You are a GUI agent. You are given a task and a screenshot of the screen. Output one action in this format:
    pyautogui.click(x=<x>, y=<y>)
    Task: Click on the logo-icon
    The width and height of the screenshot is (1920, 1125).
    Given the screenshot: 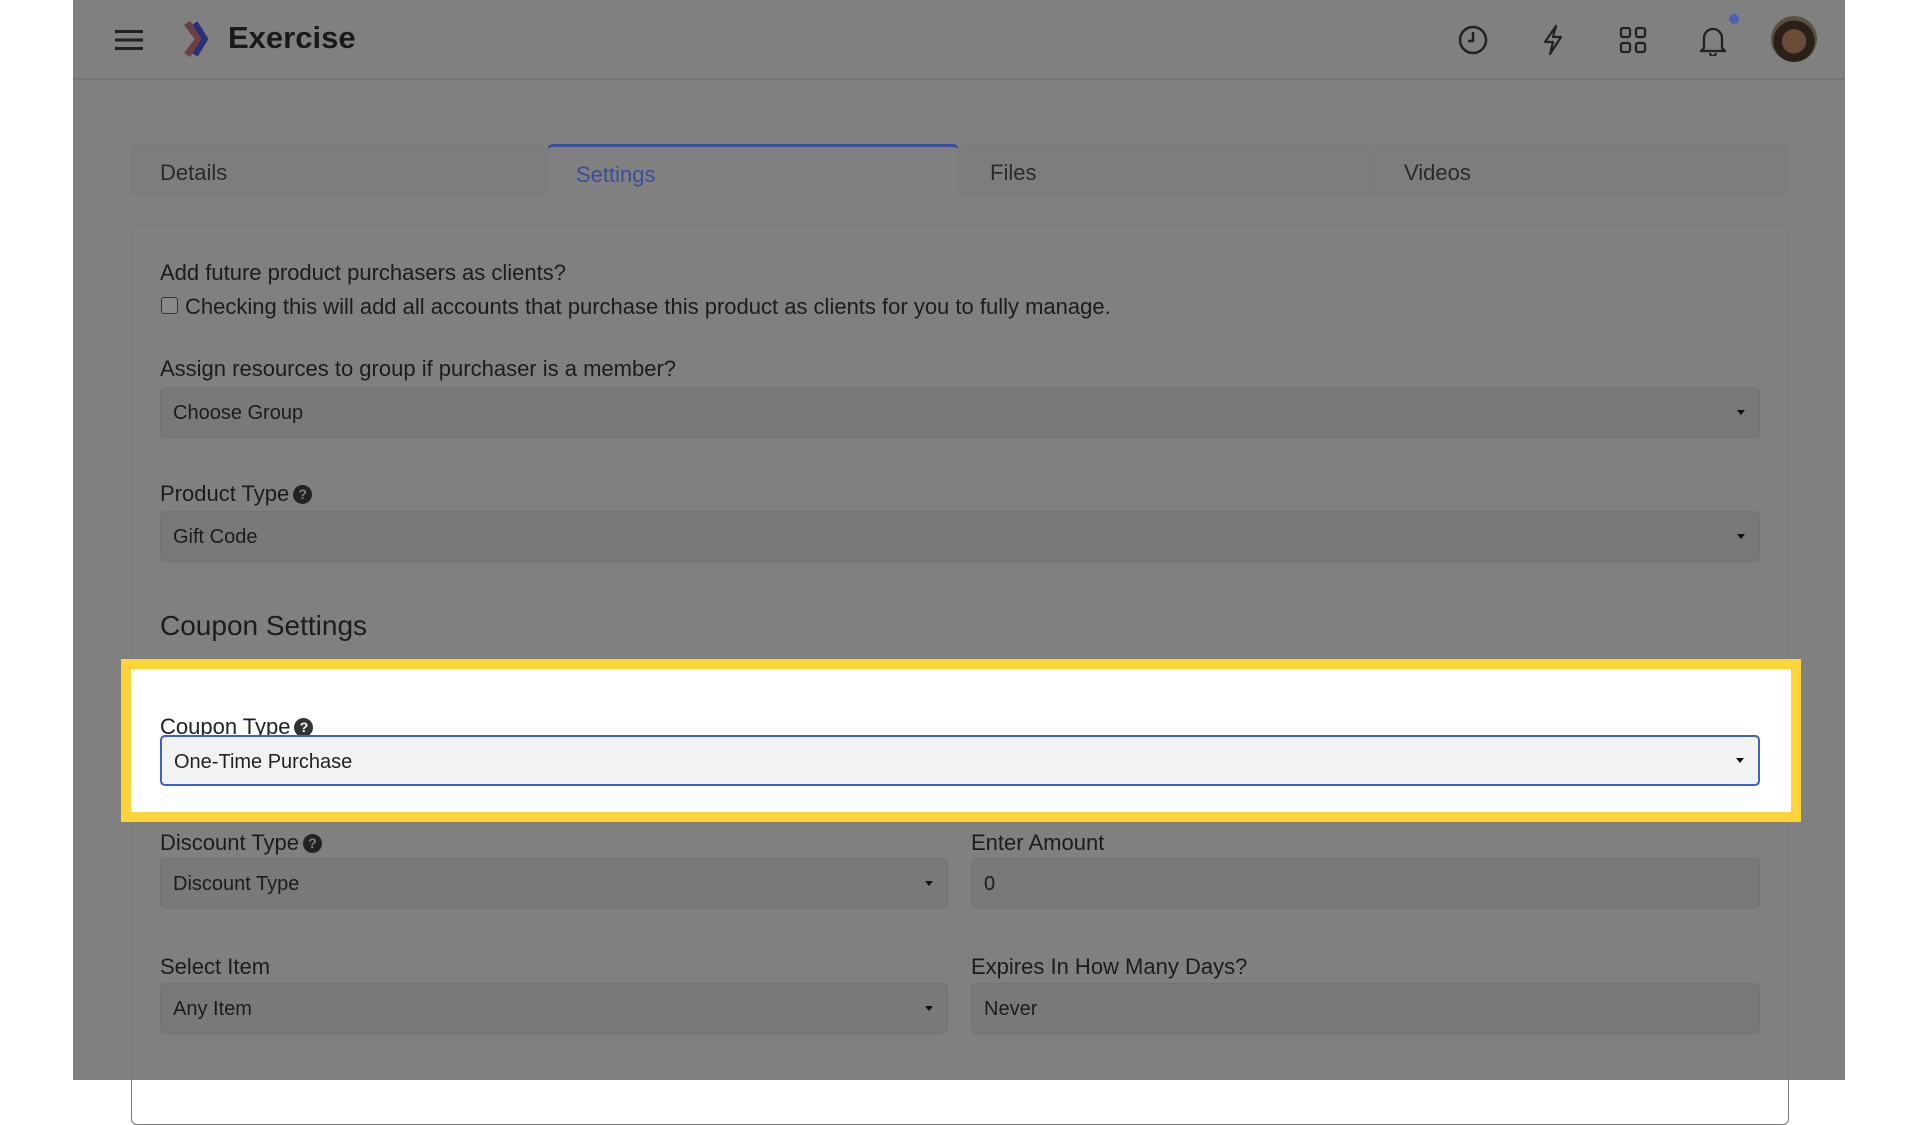 What is the action you would take?
    pyautogui.click(x=197, y=41)
    